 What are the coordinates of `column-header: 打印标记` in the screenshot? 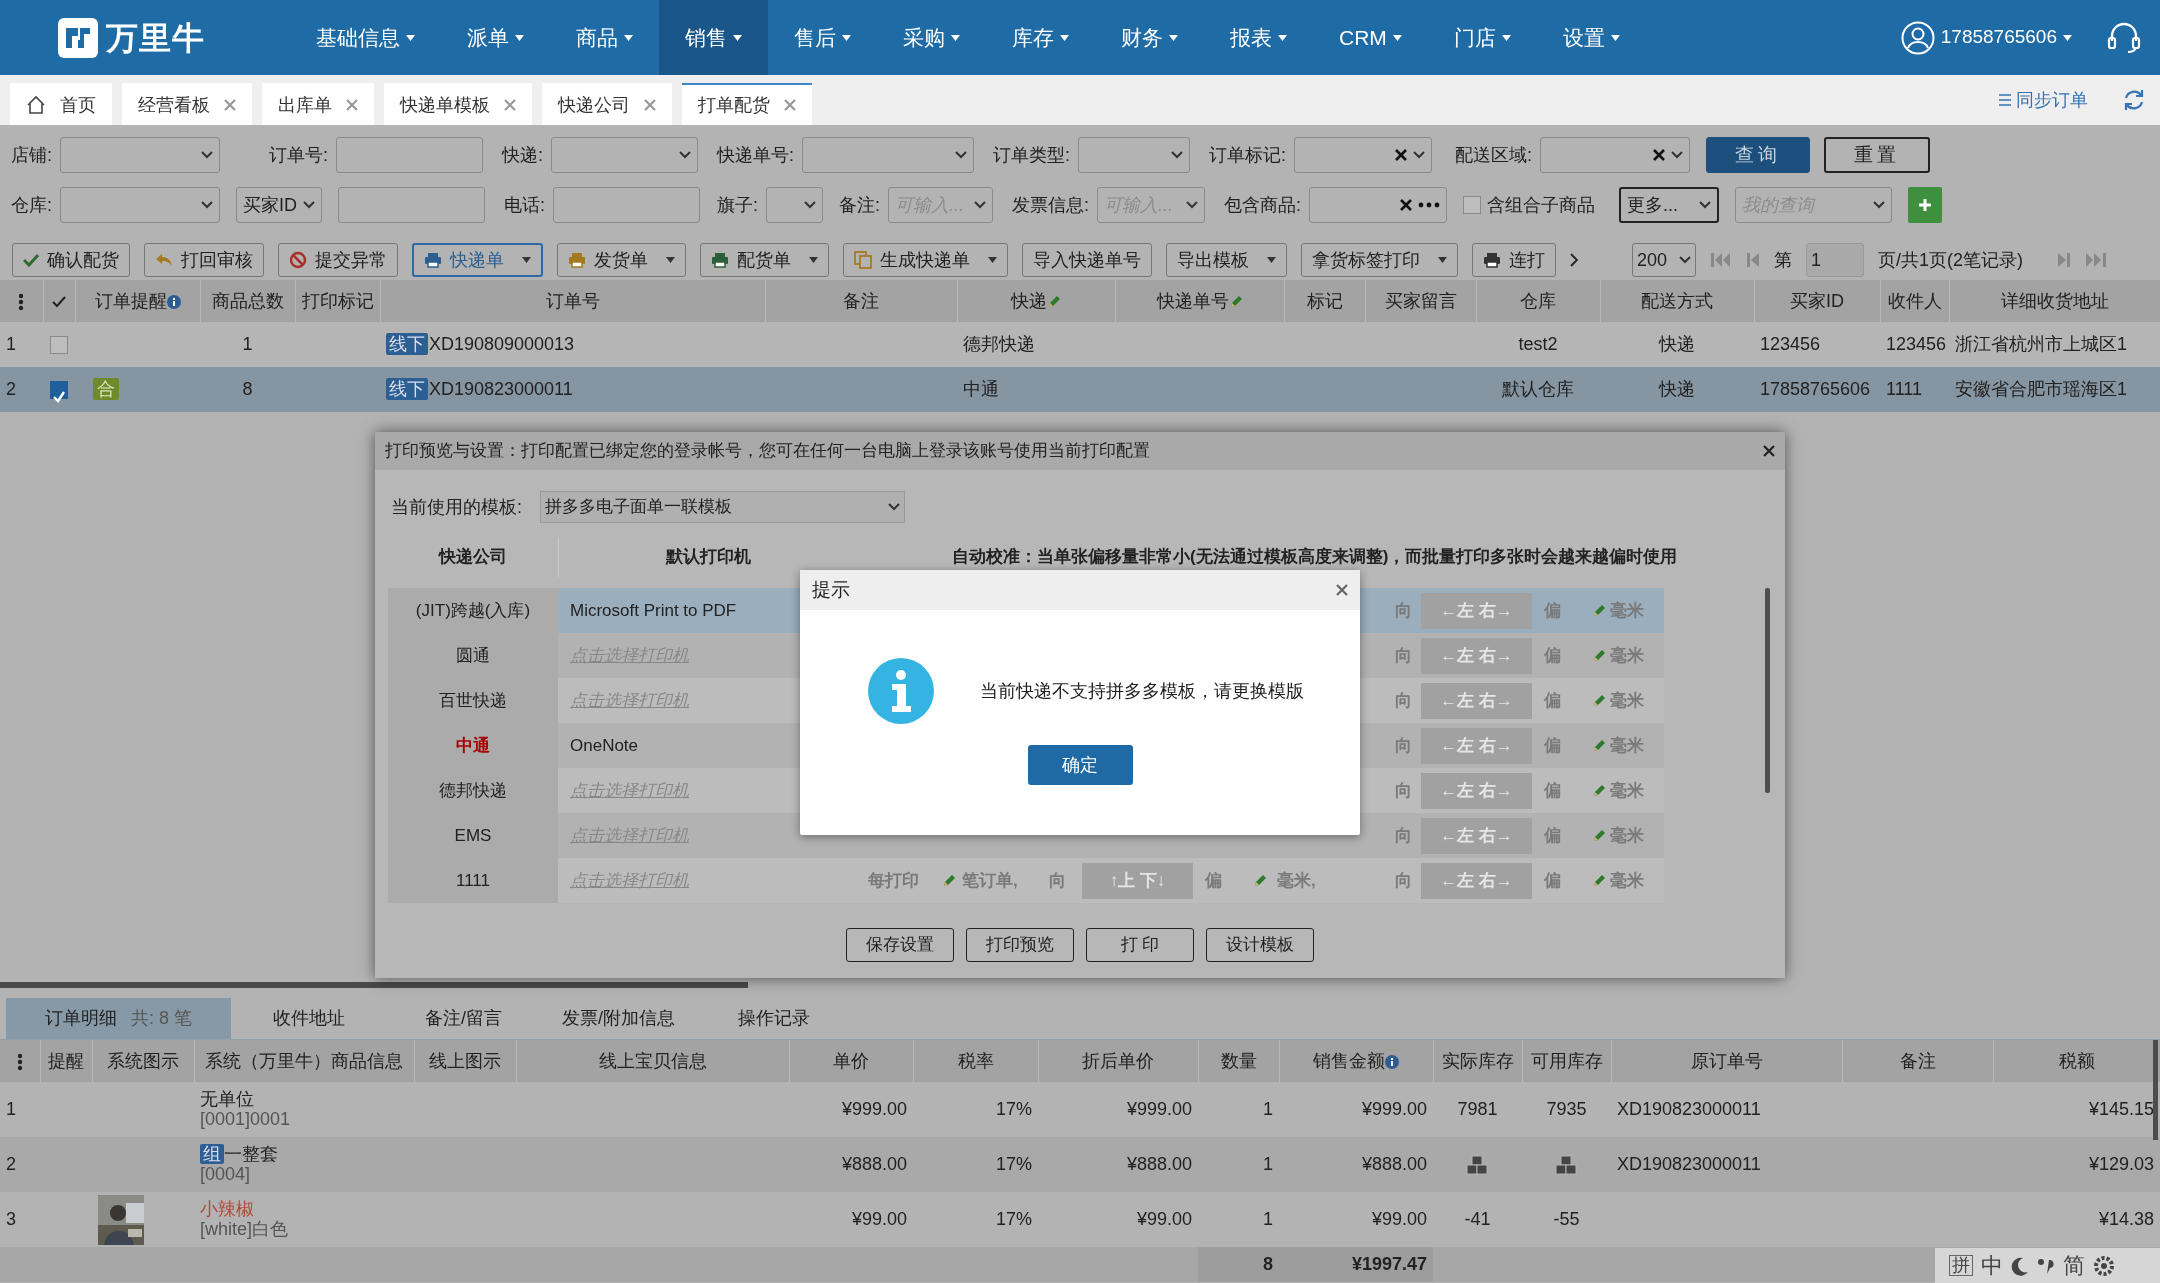 It's located at (337, 301).